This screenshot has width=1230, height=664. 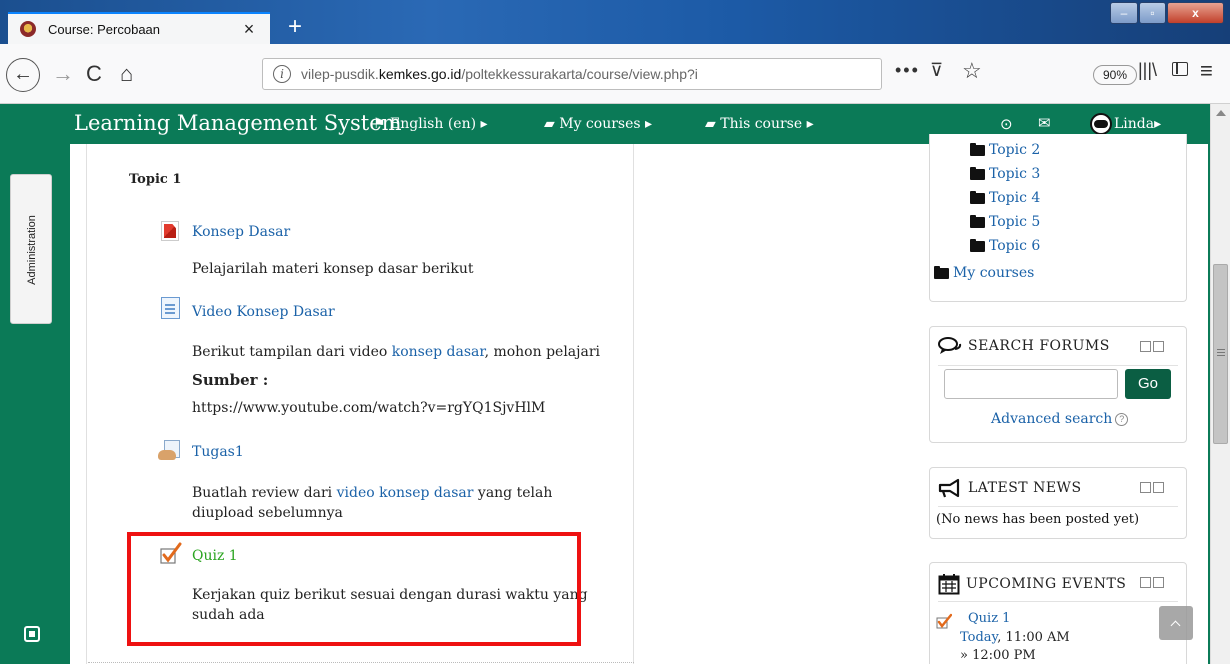 I want to click on search-forums-block: SEARCH FORUMS Go Advanced search?, so click(x=1058, y=384).